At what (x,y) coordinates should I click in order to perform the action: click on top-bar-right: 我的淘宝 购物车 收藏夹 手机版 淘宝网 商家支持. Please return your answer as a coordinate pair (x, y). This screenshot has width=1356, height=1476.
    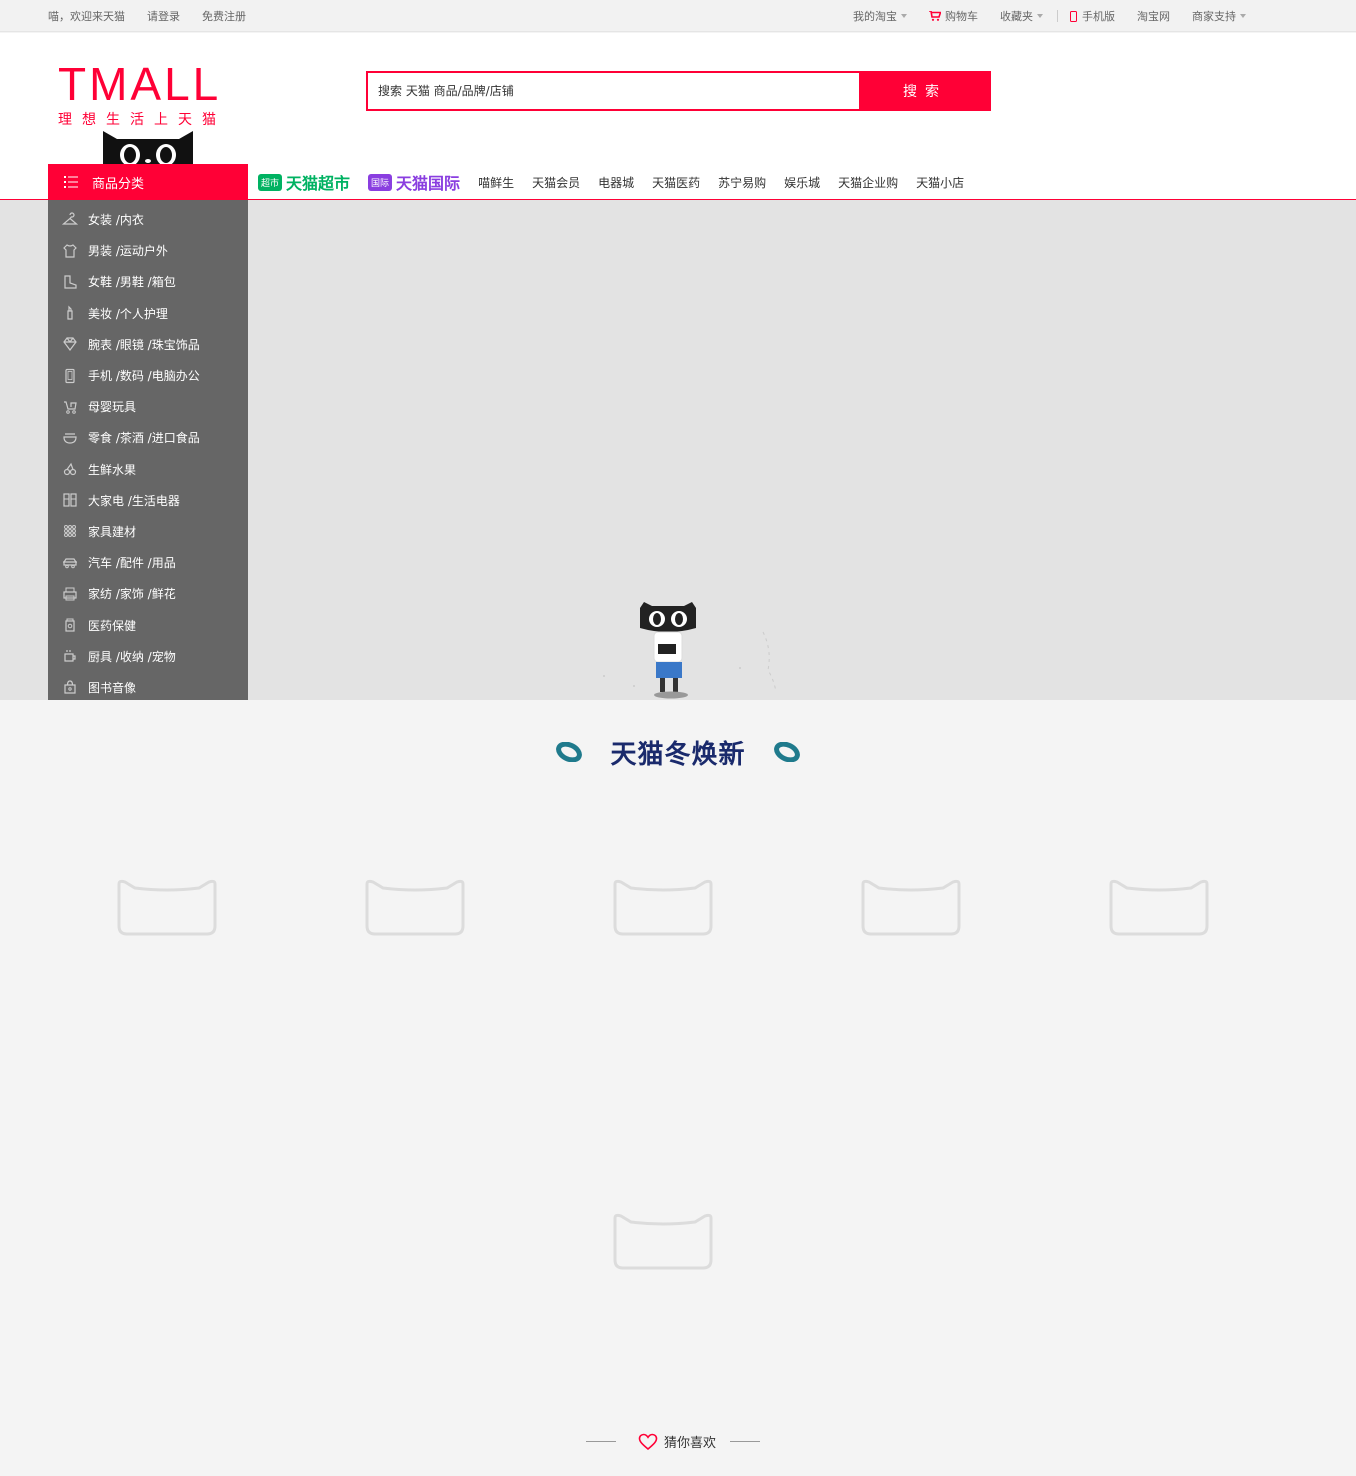
    Looking at the image, I should click on (1060, 16).